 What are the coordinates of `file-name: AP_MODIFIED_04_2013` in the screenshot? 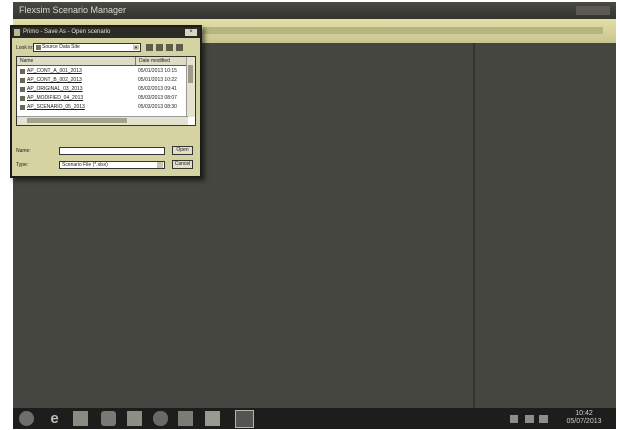 It's located at (55, 98).